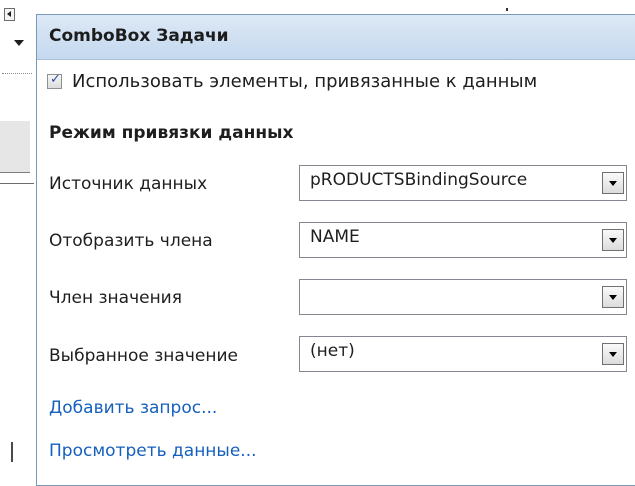  Describe the element at coordinates (115, 298) in the screenshot. I see `value-member-label: Член значения` at that location.